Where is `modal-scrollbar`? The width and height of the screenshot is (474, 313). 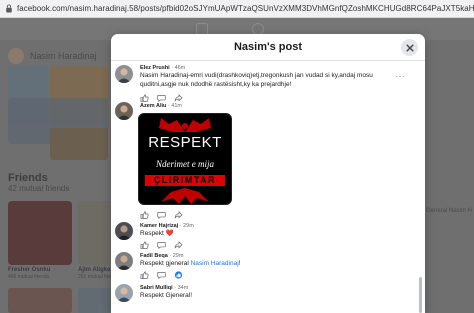
modal-scrollbar is located at coordinates (420, 187).